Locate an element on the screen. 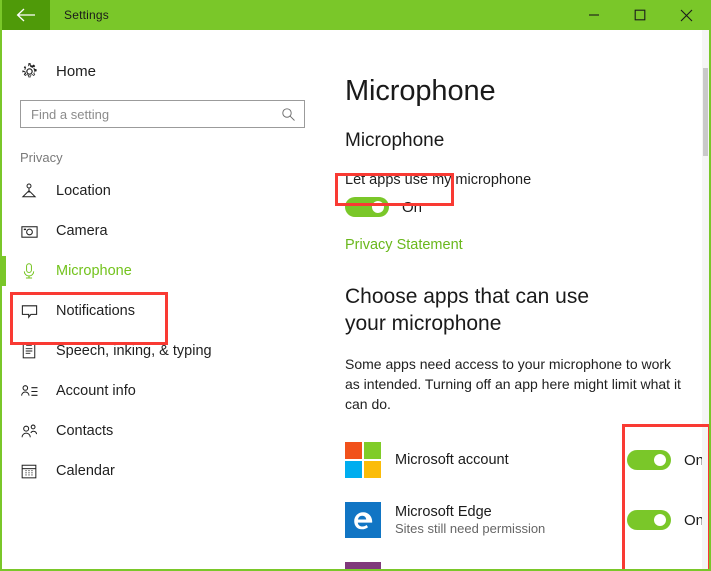  page-title: Microphone is located at coordinates (420, 91).